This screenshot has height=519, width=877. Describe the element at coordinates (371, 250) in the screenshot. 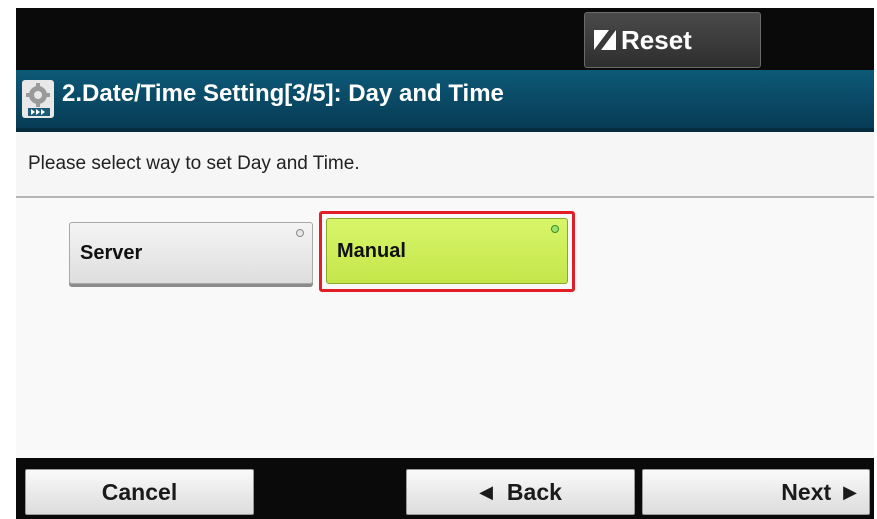

I see `manual-option-label: Manual` at that location.